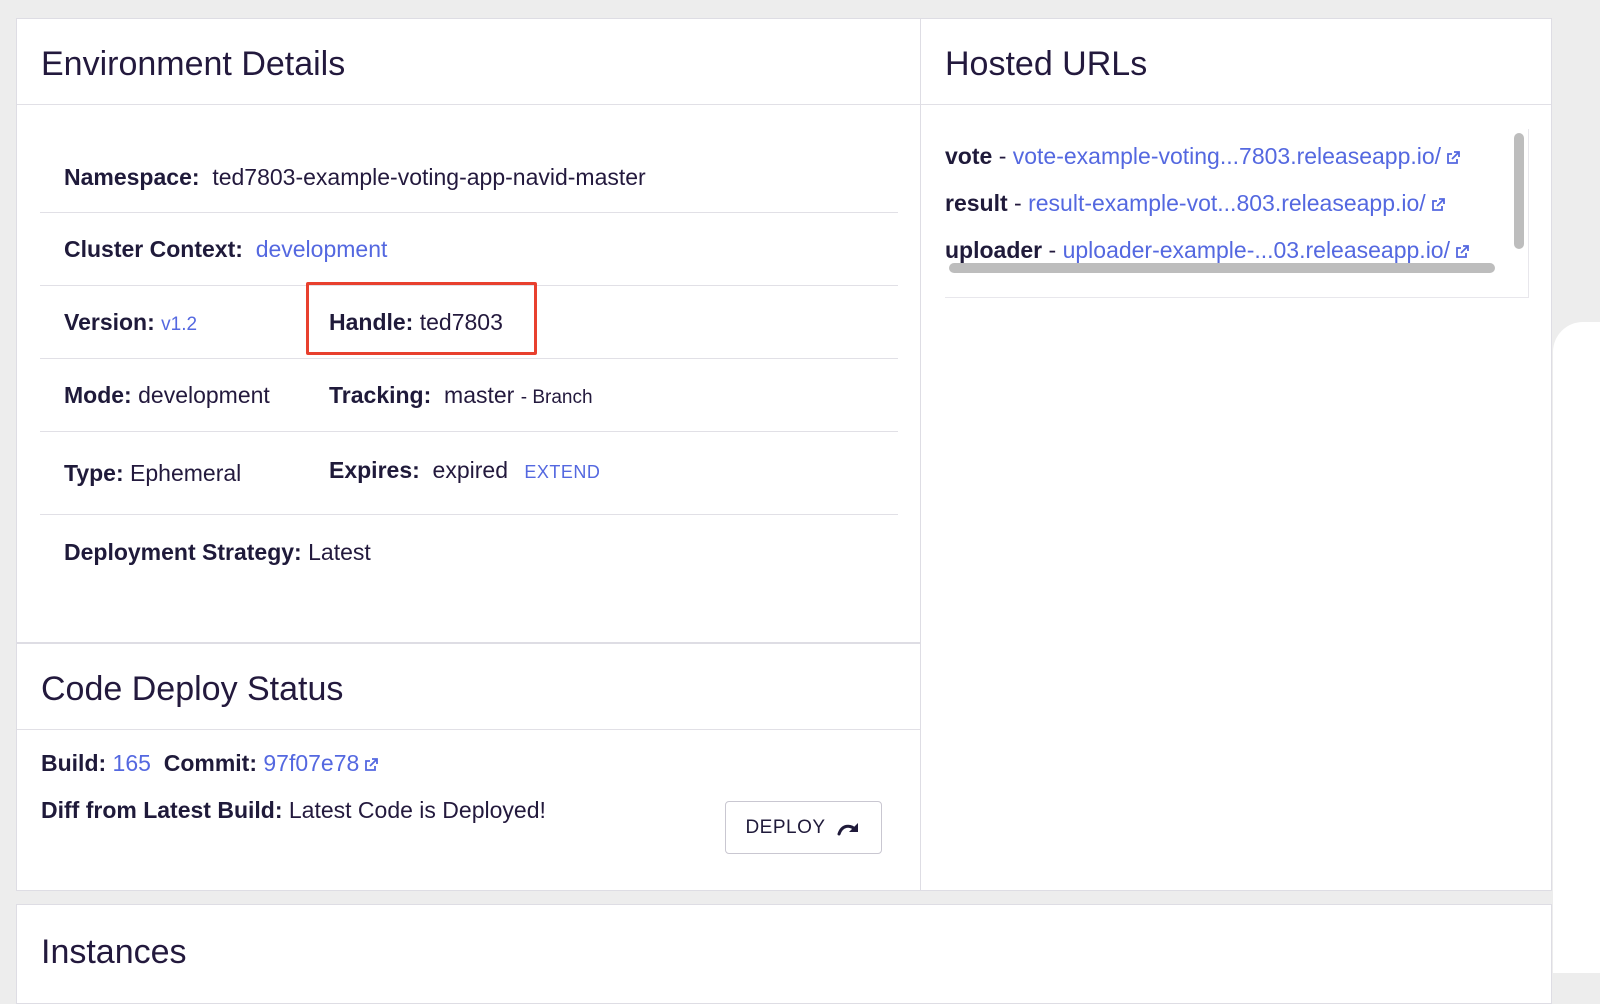 This screenshot has width=1600, height=1004. Describe the element at coordinates (1222, 268) in the screenshot. I see `horizontal-scrollbar` at that location.